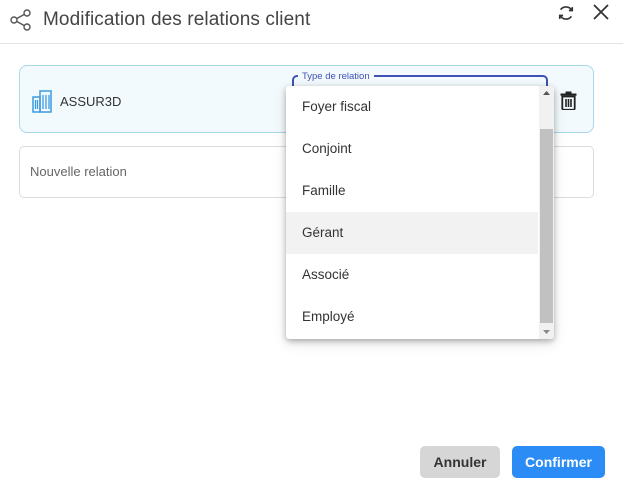  What do you see at coordinates (78, 171) in the screenshot?
I see `new-relation-placeholder: Nouvelle relation` at bounding box center [78, 171].